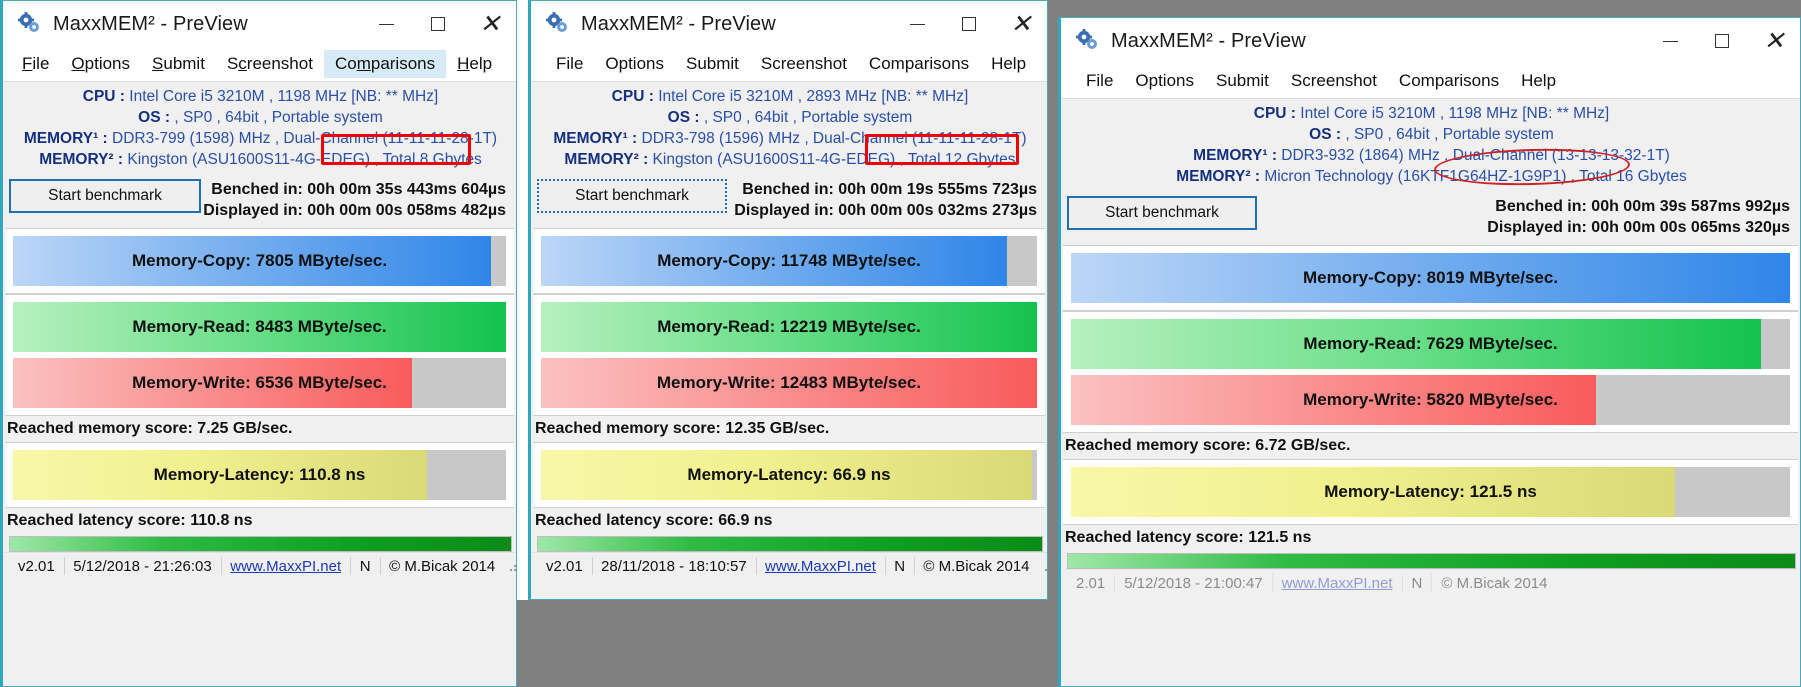 The image size is (1801, 687). I want to click on write-bar-track: Memory-Write: 5820 MByte/sec., so click(1430, 399).